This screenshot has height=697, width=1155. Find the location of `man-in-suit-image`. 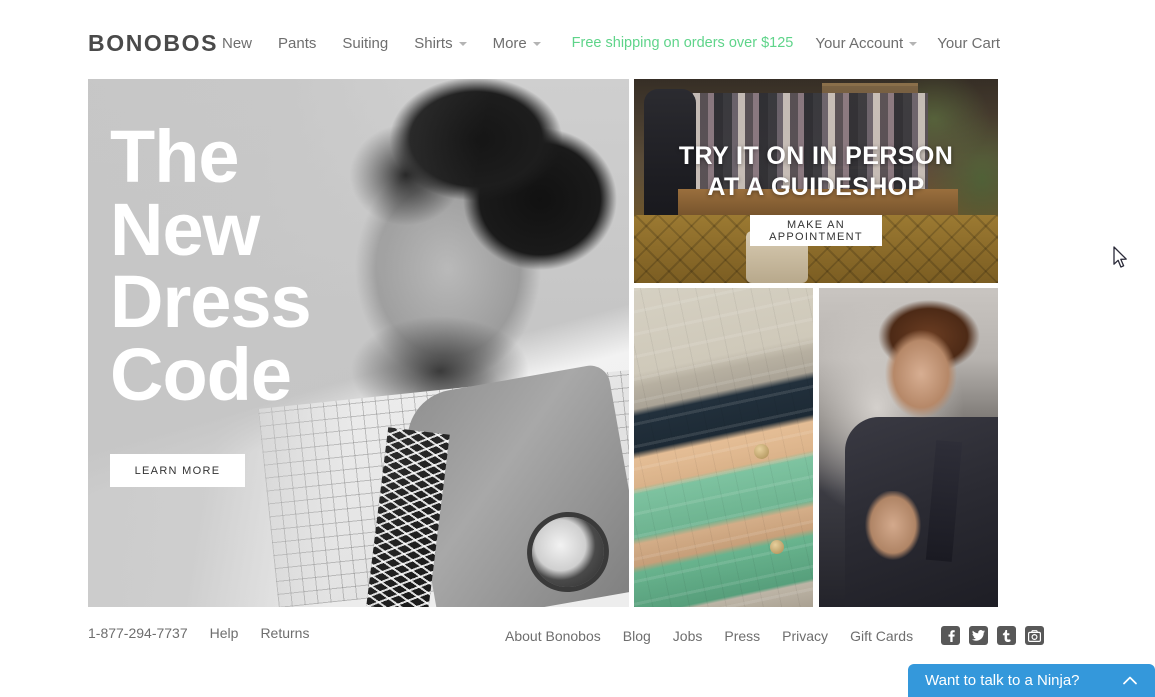

man-in-suit-image is located at coordinates (908, 447).